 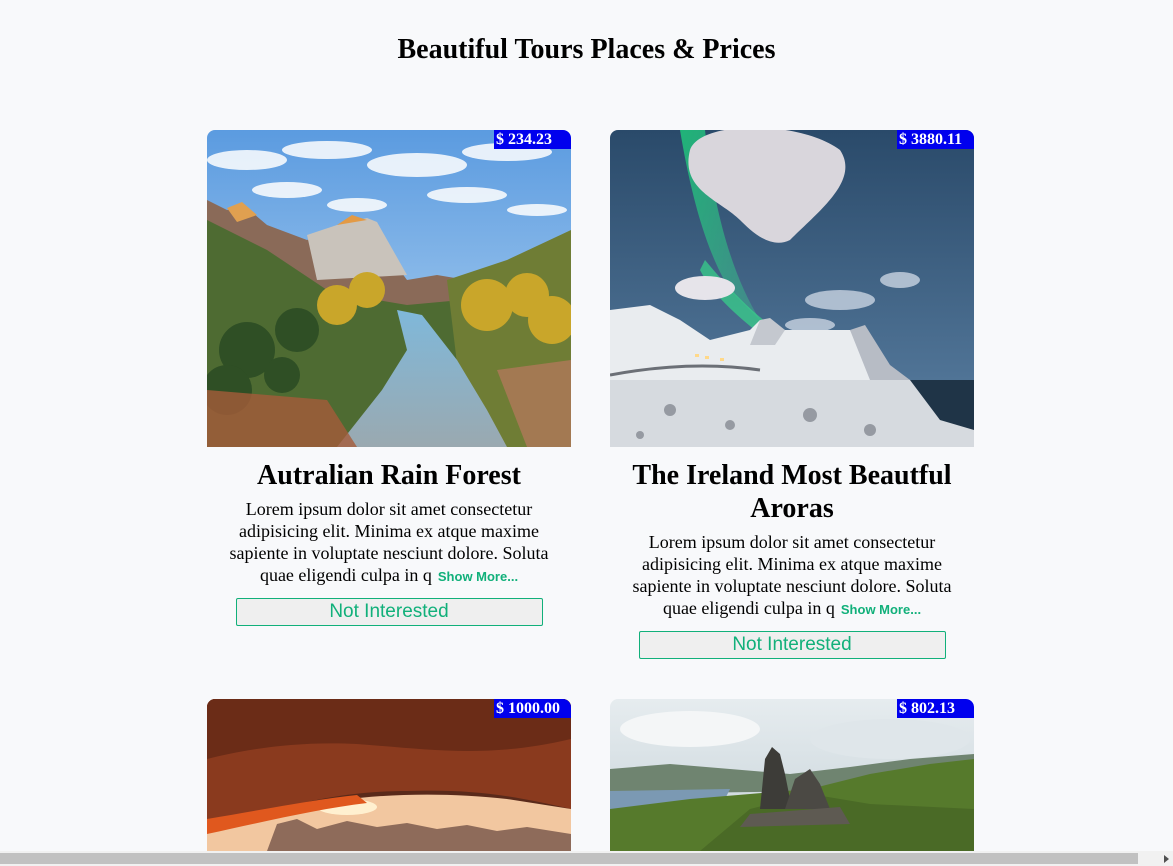 I want to click on price-tag: $ 1000.00, so click(x=532, y=708).